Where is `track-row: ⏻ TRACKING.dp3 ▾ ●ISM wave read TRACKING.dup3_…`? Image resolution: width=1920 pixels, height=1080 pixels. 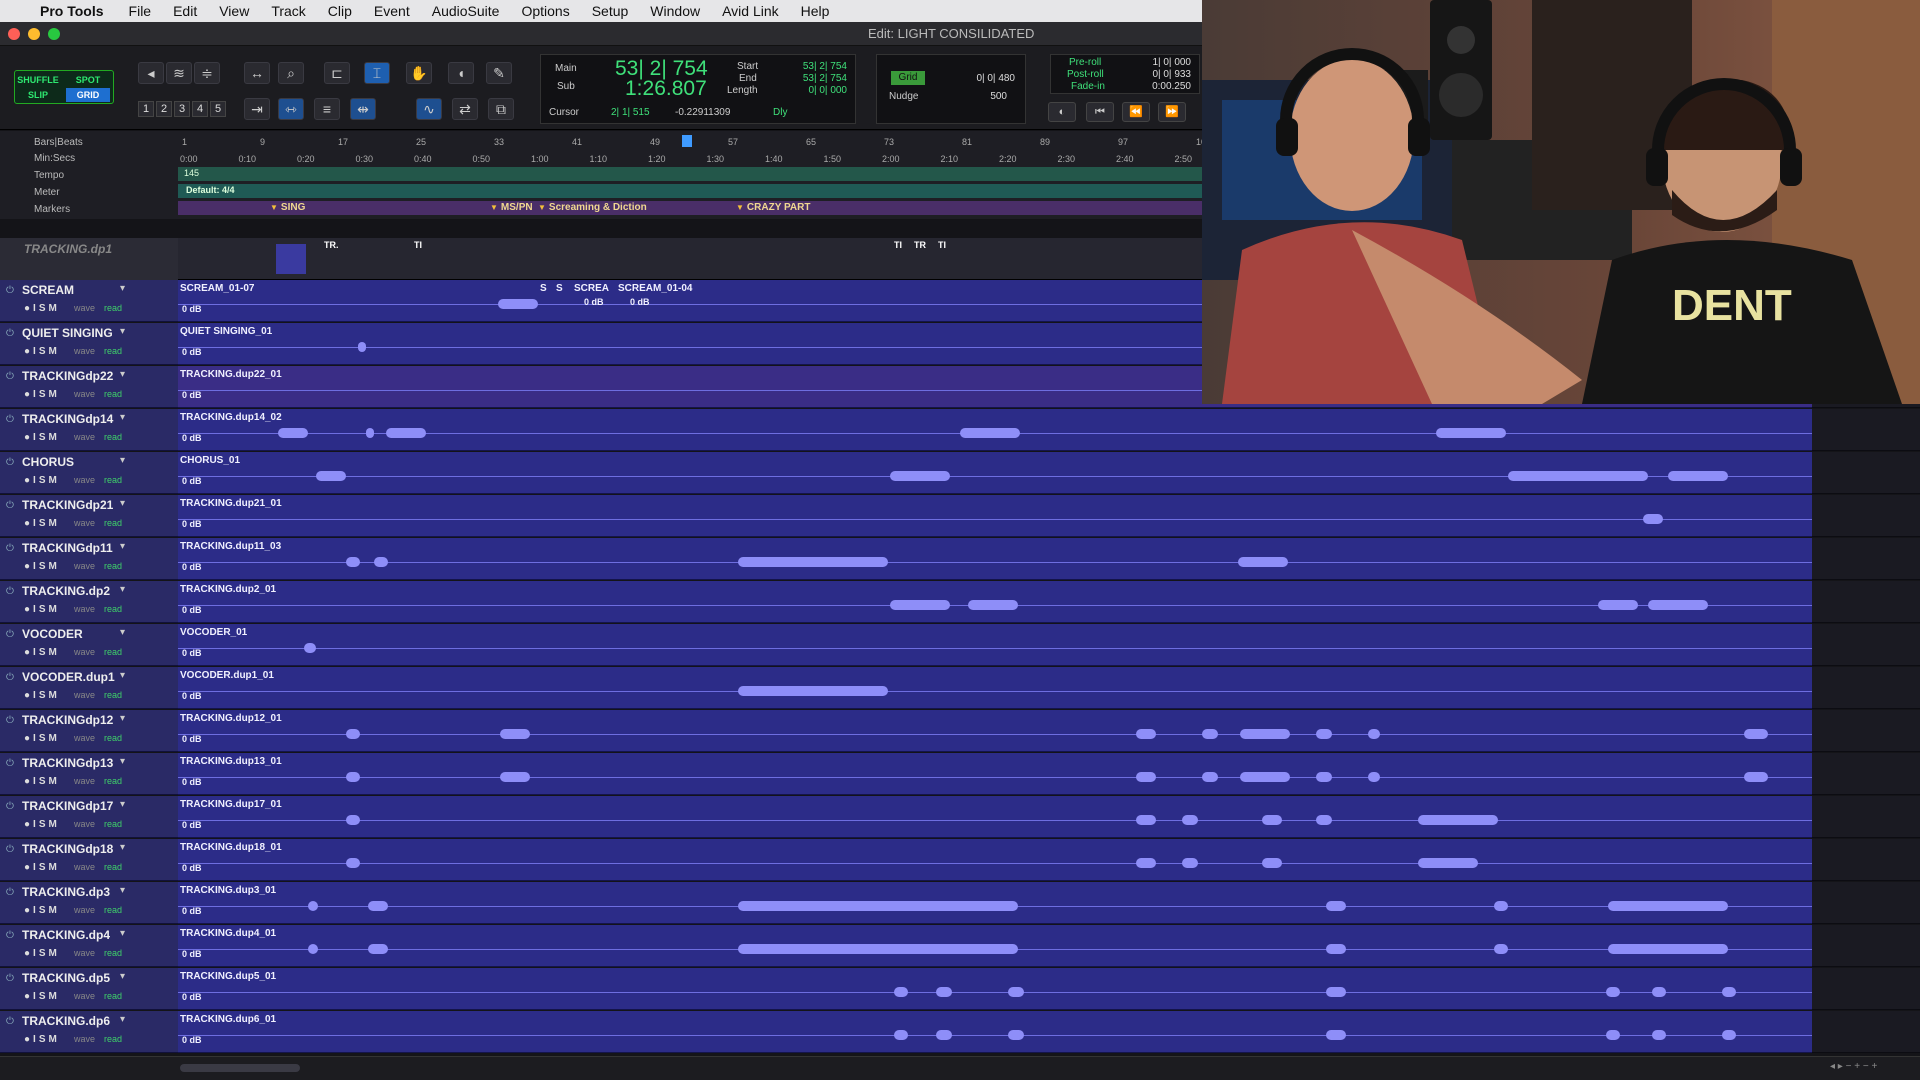 track-row: ⏻ TRACKING.dp3 ▾ ●ISM wave read TRACKING.dup3_… is located at coordinates (960, 903).